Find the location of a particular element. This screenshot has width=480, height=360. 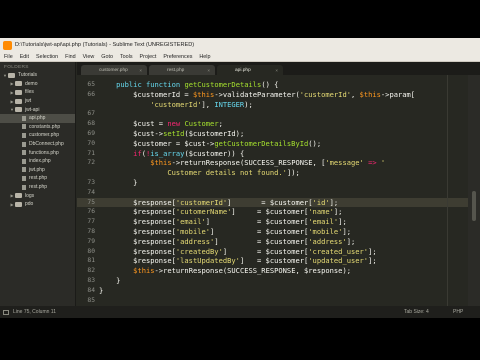

editor-tab: customer.php × is located at coordinates (114, 70).